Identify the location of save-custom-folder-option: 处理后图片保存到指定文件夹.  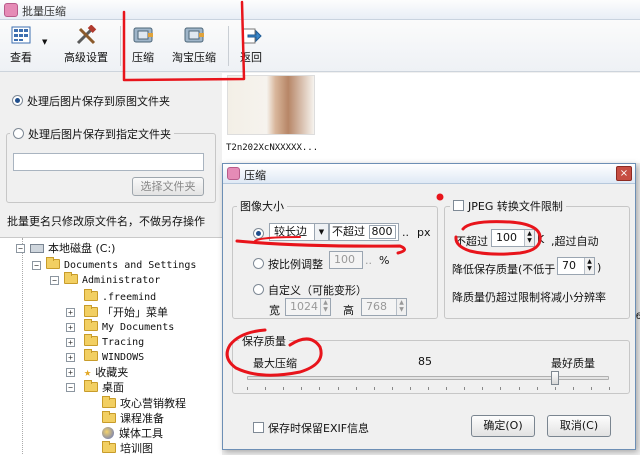
(92, 134).